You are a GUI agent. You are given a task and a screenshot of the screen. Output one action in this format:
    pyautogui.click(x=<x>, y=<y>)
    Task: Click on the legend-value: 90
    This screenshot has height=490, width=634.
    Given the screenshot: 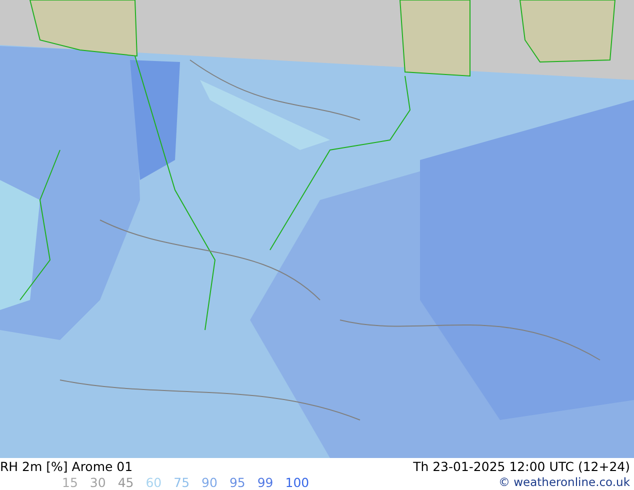 What is the action you would take?
    pyautogui.click(x=210, y=482)
    